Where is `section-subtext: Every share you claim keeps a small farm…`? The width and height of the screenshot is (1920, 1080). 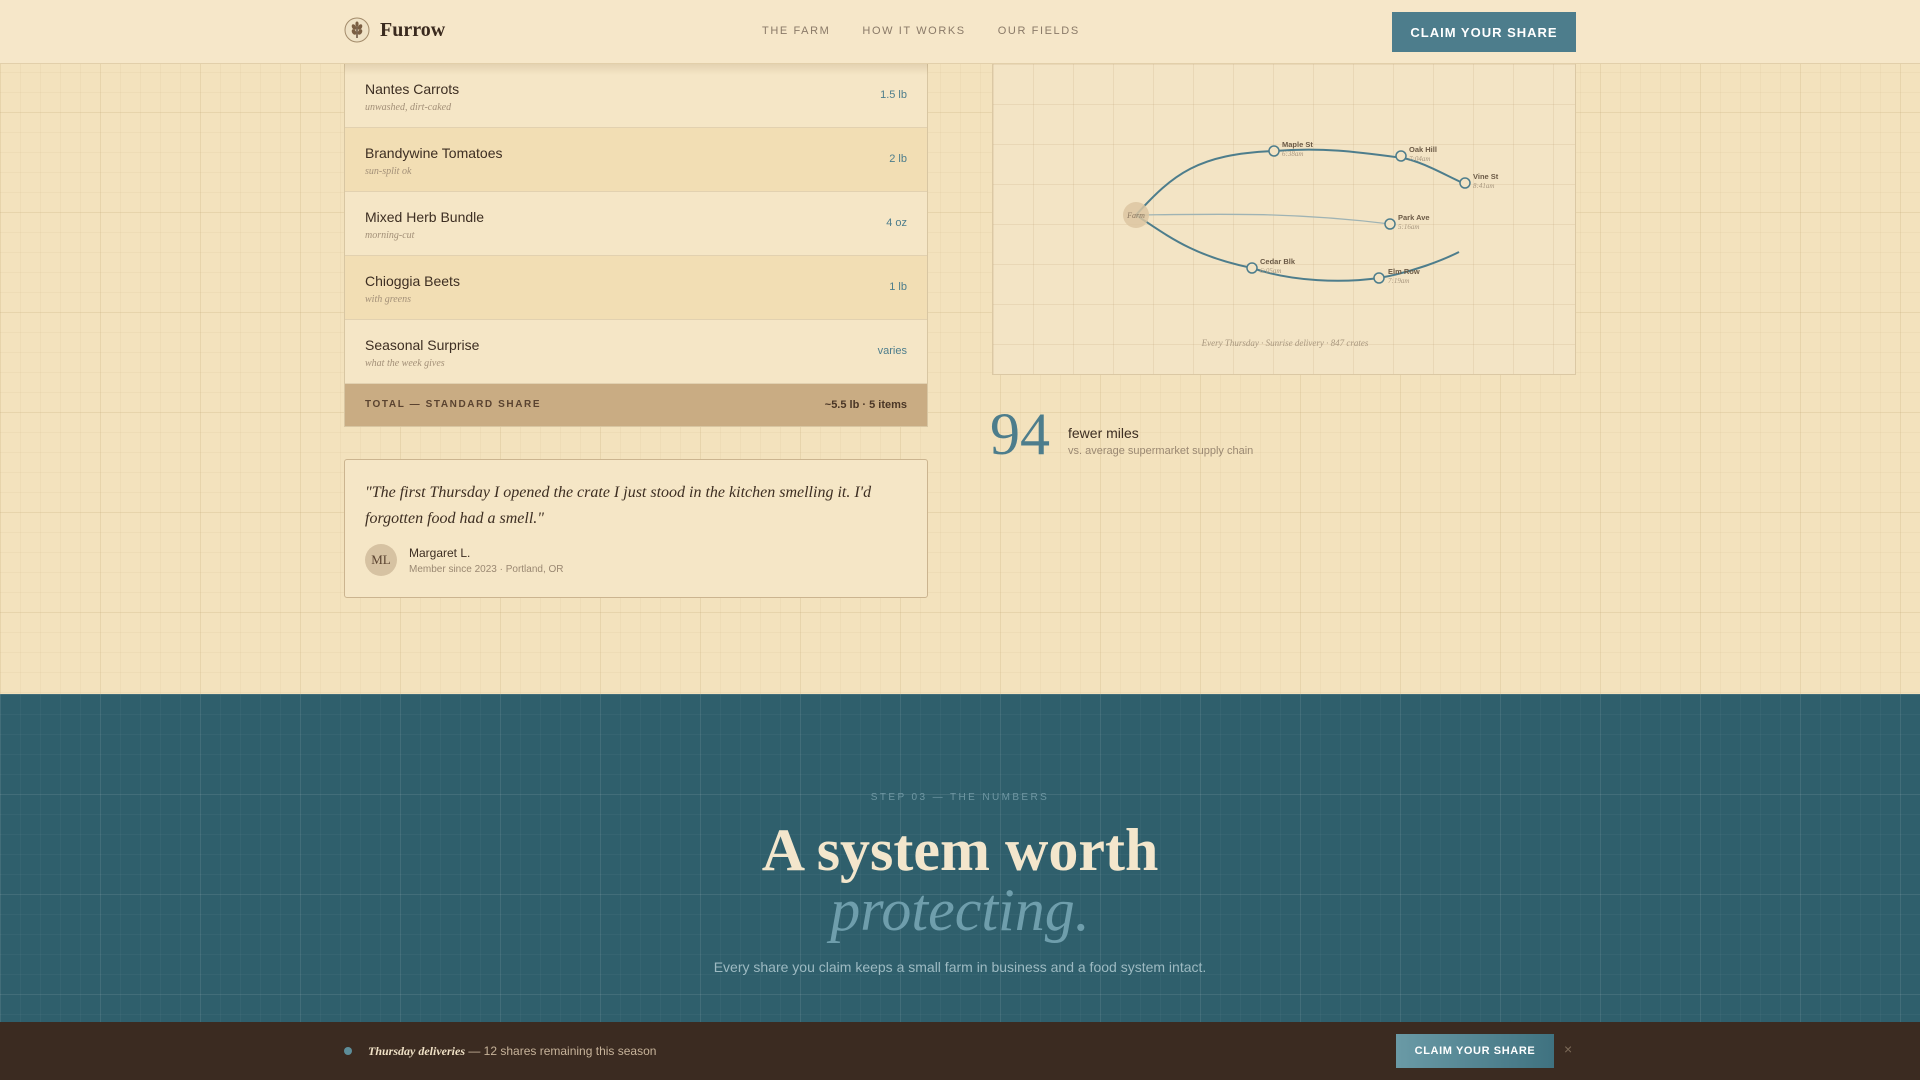
section-subtext: Every share you claim keeps a small farm… is located at coordinates (960, 967).